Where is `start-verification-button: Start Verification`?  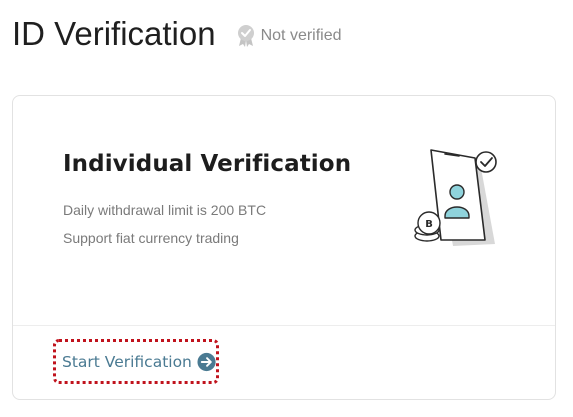 start-verification-button: Start Verification is located at coordinates (136, 361).